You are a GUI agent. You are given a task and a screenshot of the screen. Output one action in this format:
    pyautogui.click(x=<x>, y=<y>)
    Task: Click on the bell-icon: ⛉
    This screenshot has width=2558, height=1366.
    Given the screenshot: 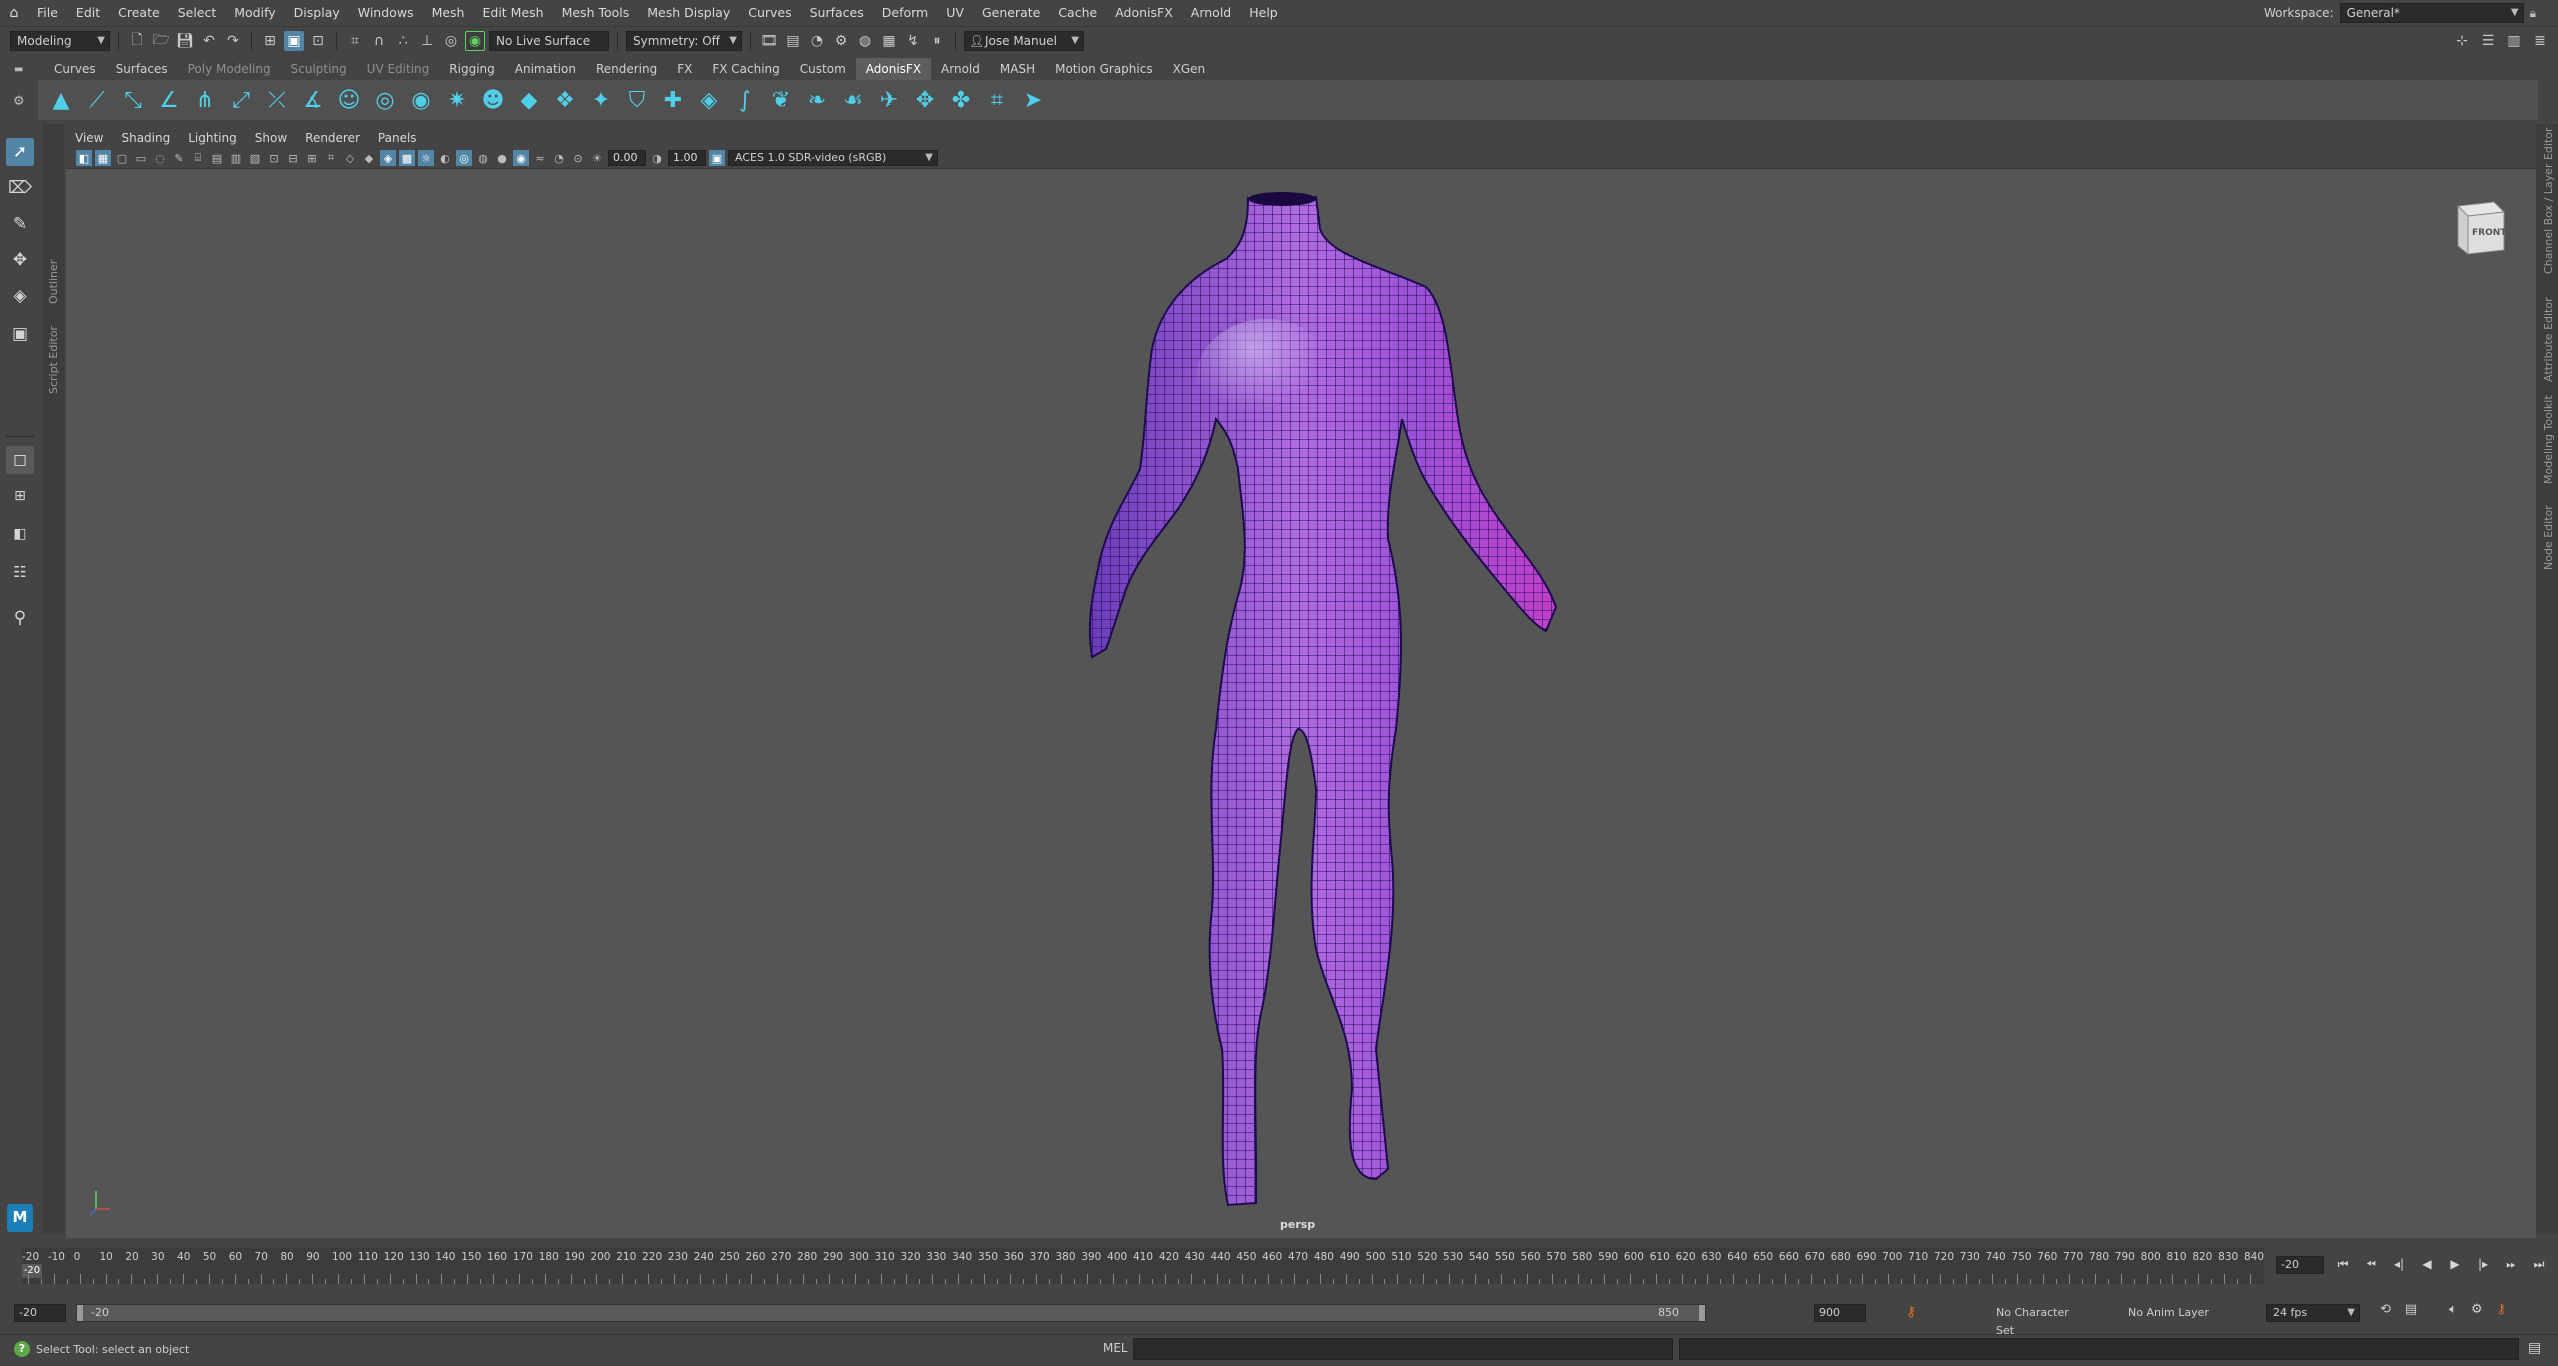 What is the action you would take?
    pyautogui.click(x=637, y=100)
    